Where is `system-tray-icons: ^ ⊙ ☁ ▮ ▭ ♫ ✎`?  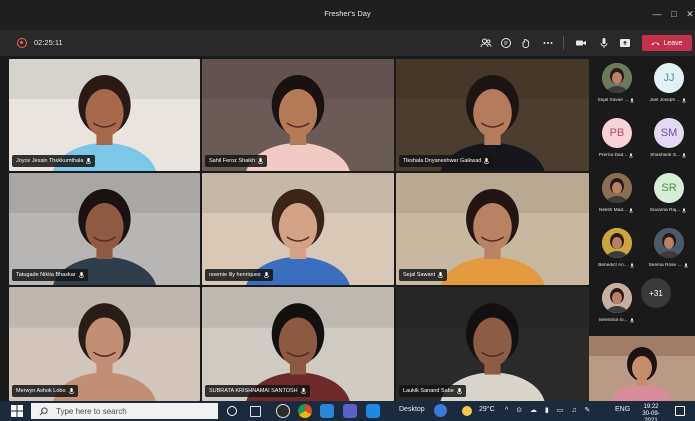 system-tray-icons: ^ ⊙ ☁ ▮ ▭ ♫ ✎ is located at coordinates (549, 410).